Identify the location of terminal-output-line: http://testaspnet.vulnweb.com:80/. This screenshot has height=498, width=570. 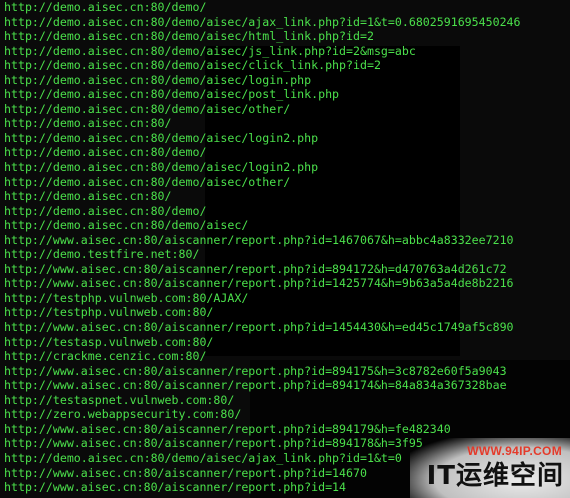
(119, 399).